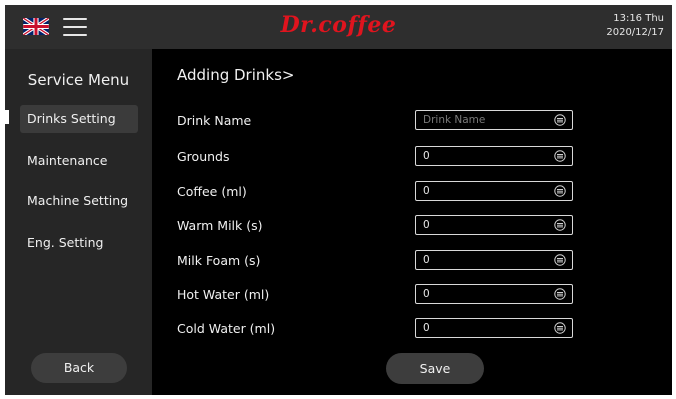  I want to click on form-row-cold-water: Cold Water (ml), so click(412, 330).